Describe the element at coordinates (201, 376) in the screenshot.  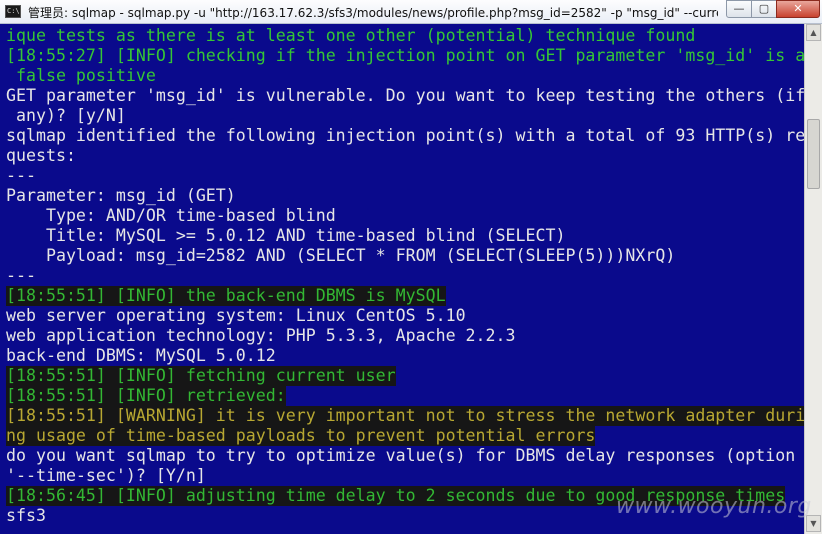
I see `console-line: [18:55:51] [INFO] fetching current user` at that location.